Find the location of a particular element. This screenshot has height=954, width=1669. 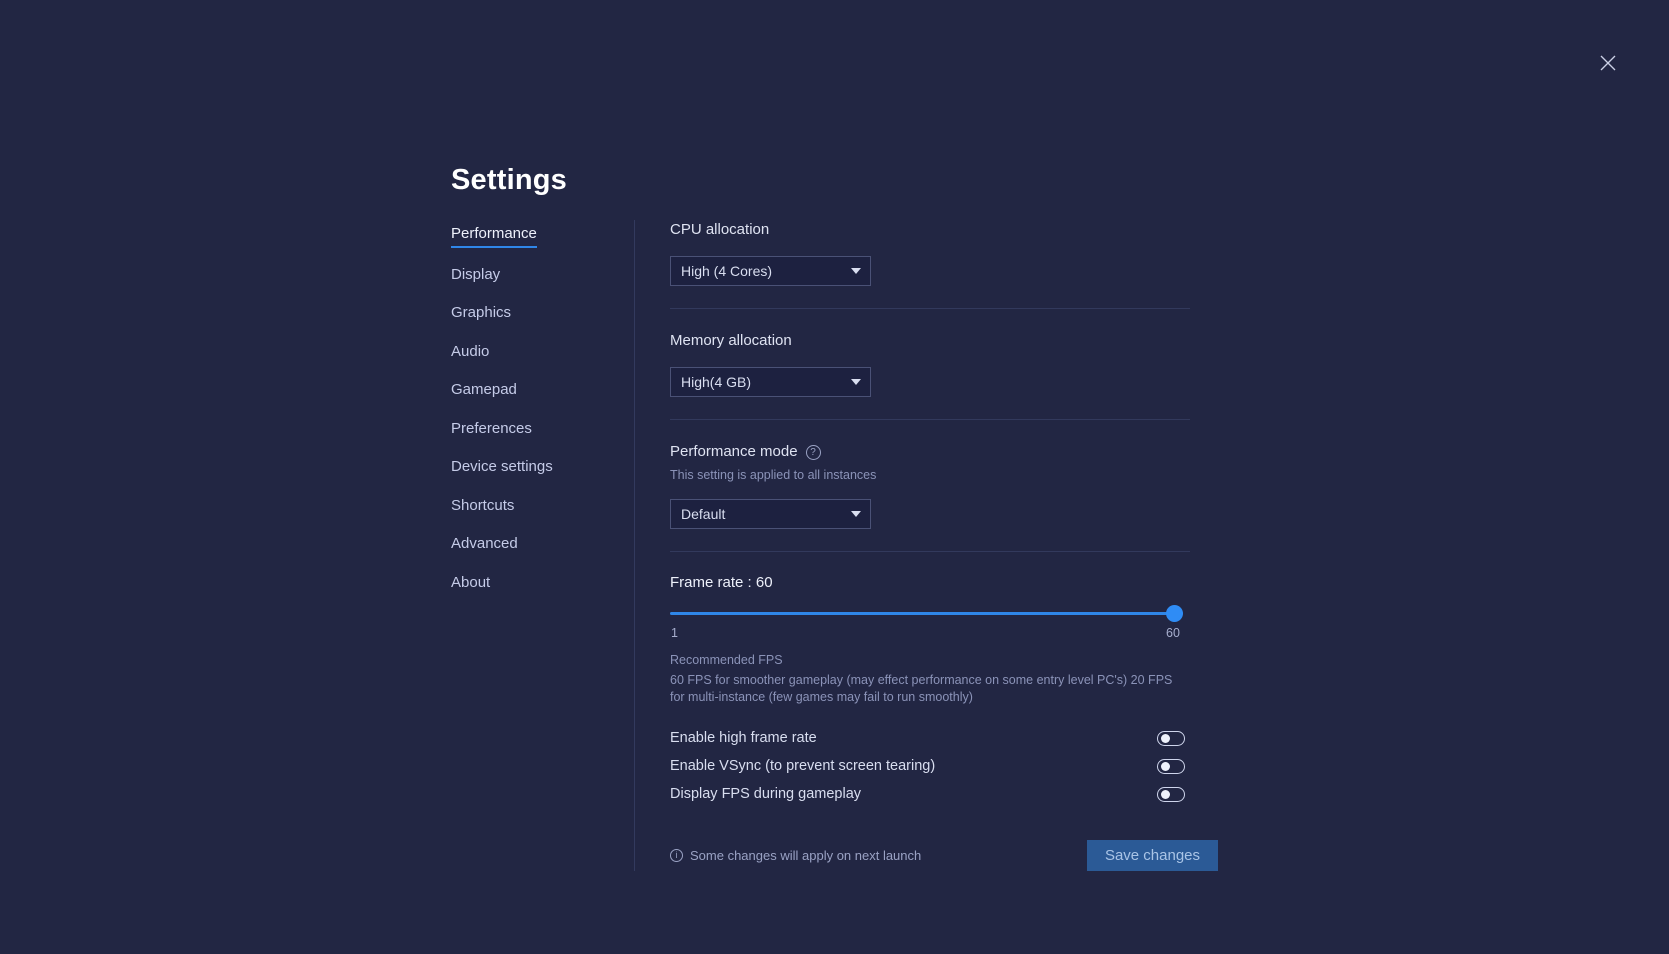

sidebar-item-performance: Performance is located at coordinates (494, 236).